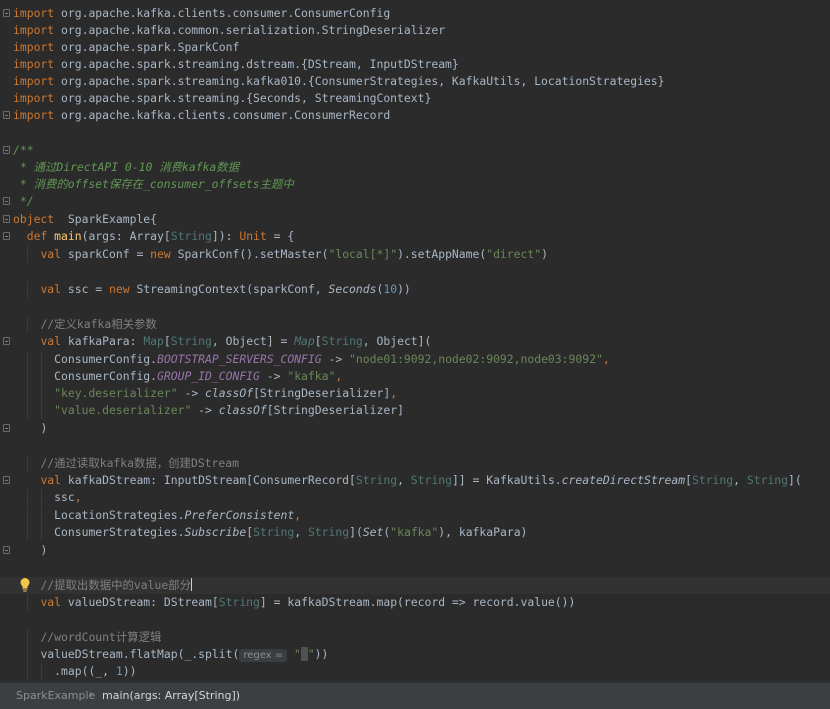 The image size is (830, 709). Describe the element at coordinates (205, 410) in the screenshot. I see `code-text: ->` at that location.